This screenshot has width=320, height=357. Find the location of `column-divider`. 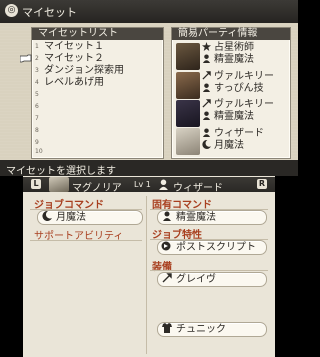

column-divider is located at coordinates (146, 275).